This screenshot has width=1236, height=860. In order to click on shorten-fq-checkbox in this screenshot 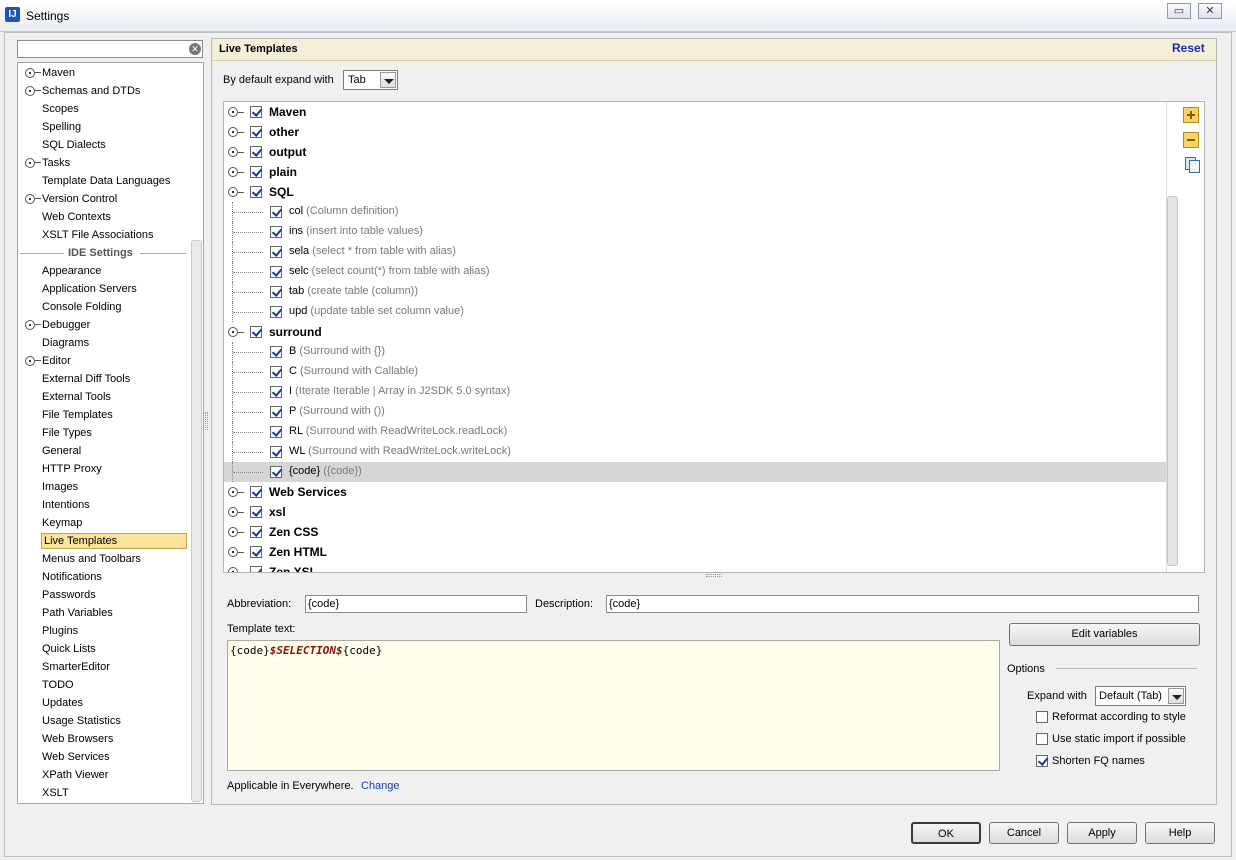, I will do `click(1042, 761)`.